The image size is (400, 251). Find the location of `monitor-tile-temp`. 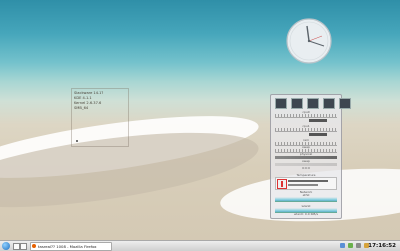

monitor-tile-temp is located at coordinates (329, 103).